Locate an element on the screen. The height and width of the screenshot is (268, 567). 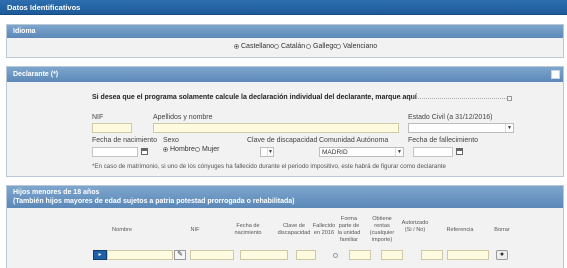
row-indicator-icon: ▸ is located at coordinates (100, 255).